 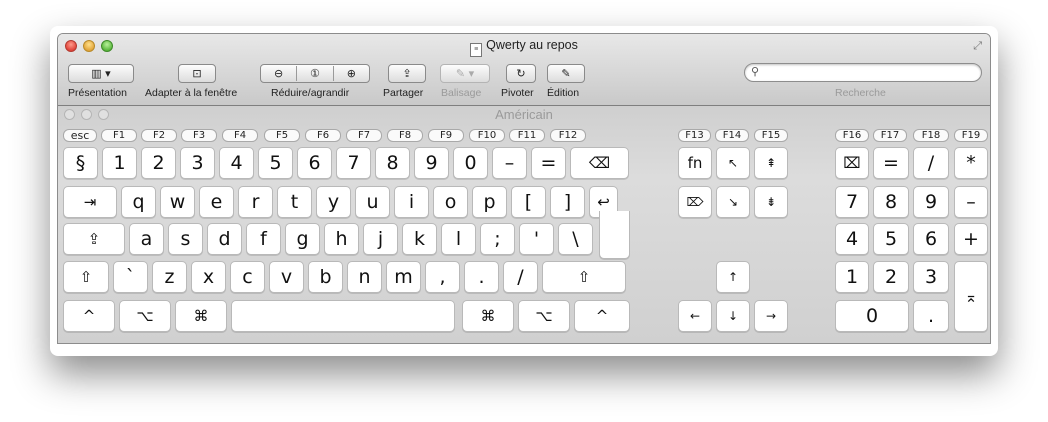 I want to click on numpad-equals-key: =, so click(x=891, y=163).